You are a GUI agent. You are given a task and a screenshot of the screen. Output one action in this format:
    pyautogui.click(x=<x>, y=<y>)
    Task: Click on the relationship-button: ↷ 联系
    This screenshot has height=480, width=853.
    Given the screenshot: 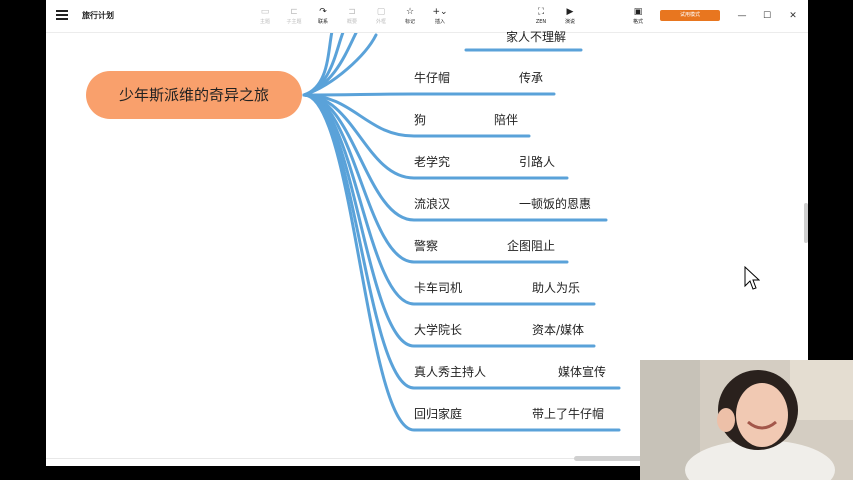 What is the action you would take?
    pyautogui.click(x=323, y=17)
    